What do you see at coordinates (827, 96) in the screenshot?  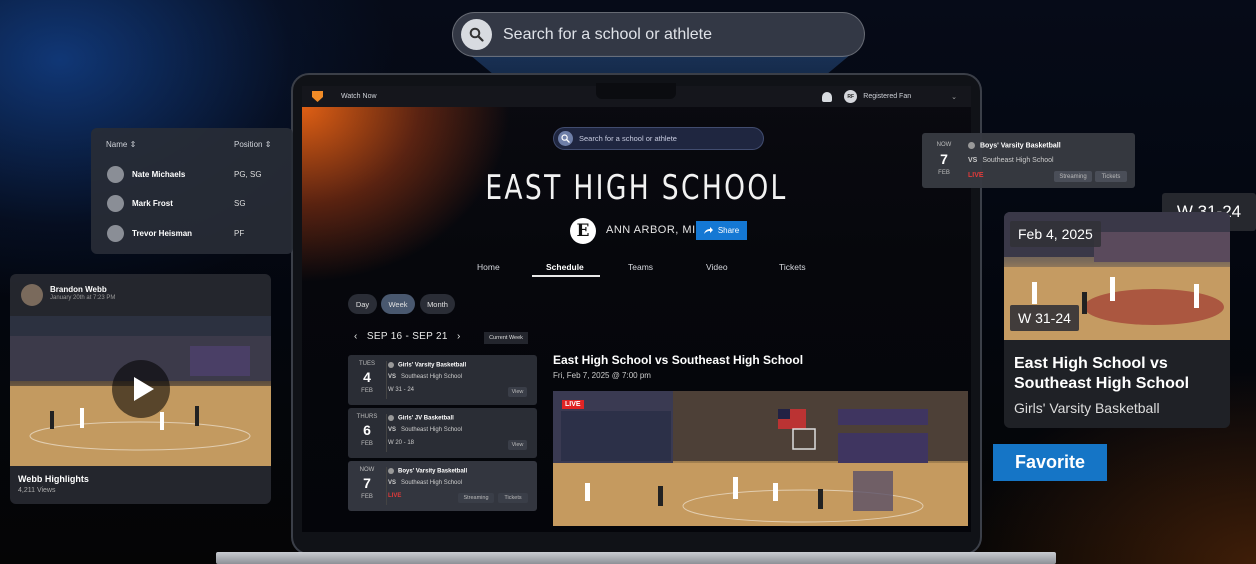 I see `bell-icon` at bounding box center [827, 96].